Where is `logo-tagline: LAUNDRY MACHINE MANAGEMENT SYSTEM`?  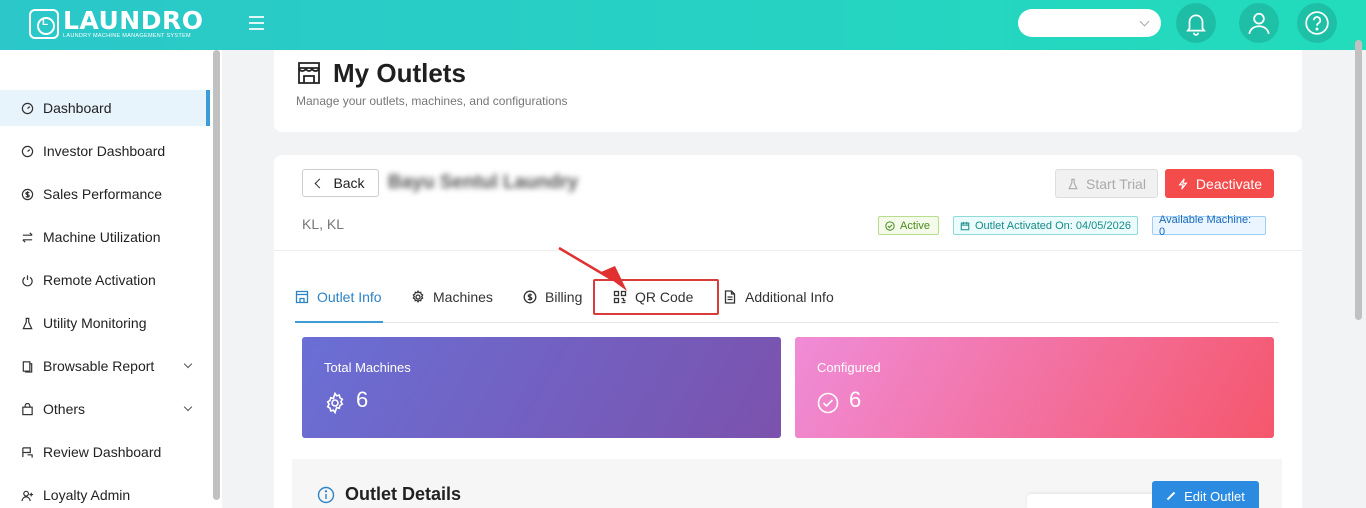 logo-tagline: LAUNDRY MACHINE MANAGEMENT SYSTEM is located at coordinates (127, 35).